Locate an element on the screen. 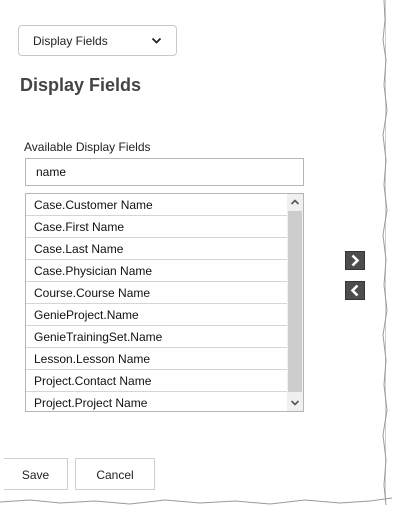  save-button: Save is located at coordinates (36, 474).